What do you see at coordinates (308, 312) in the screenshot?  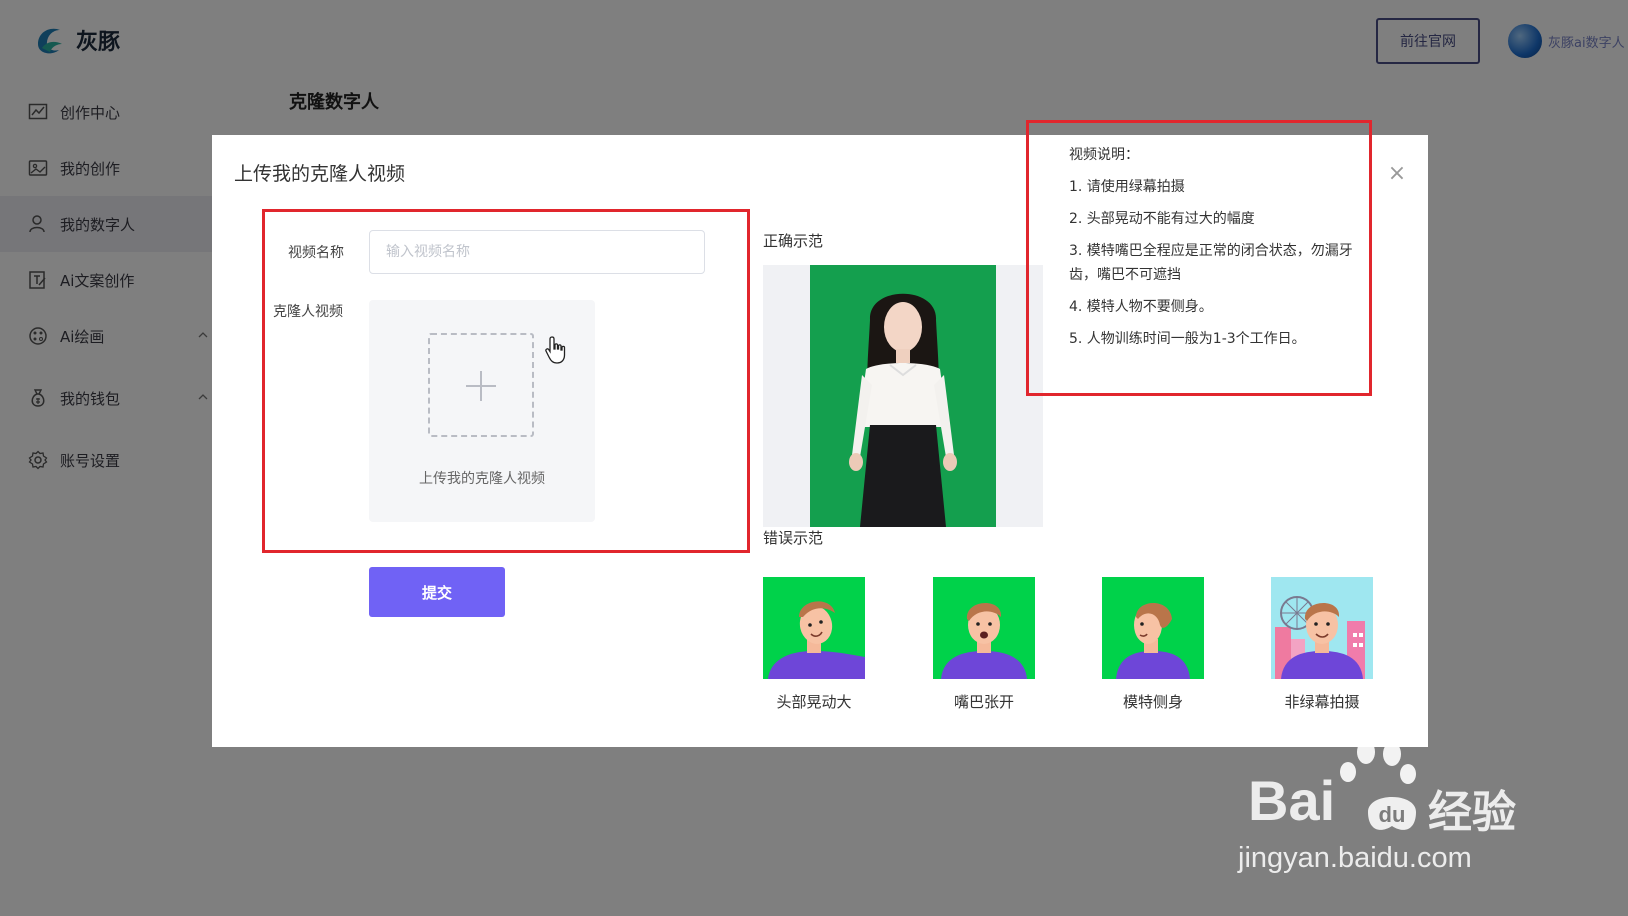 I see `clone-video-label: 克隆人视频` at bounding box center [308, 312].